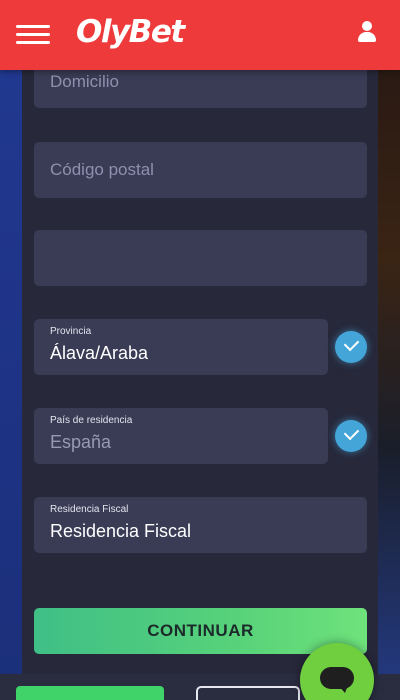 Image resolution: width=400 pixels, height=700 pixels. I want to click on top-header: OlyBet, so click(200, 35).